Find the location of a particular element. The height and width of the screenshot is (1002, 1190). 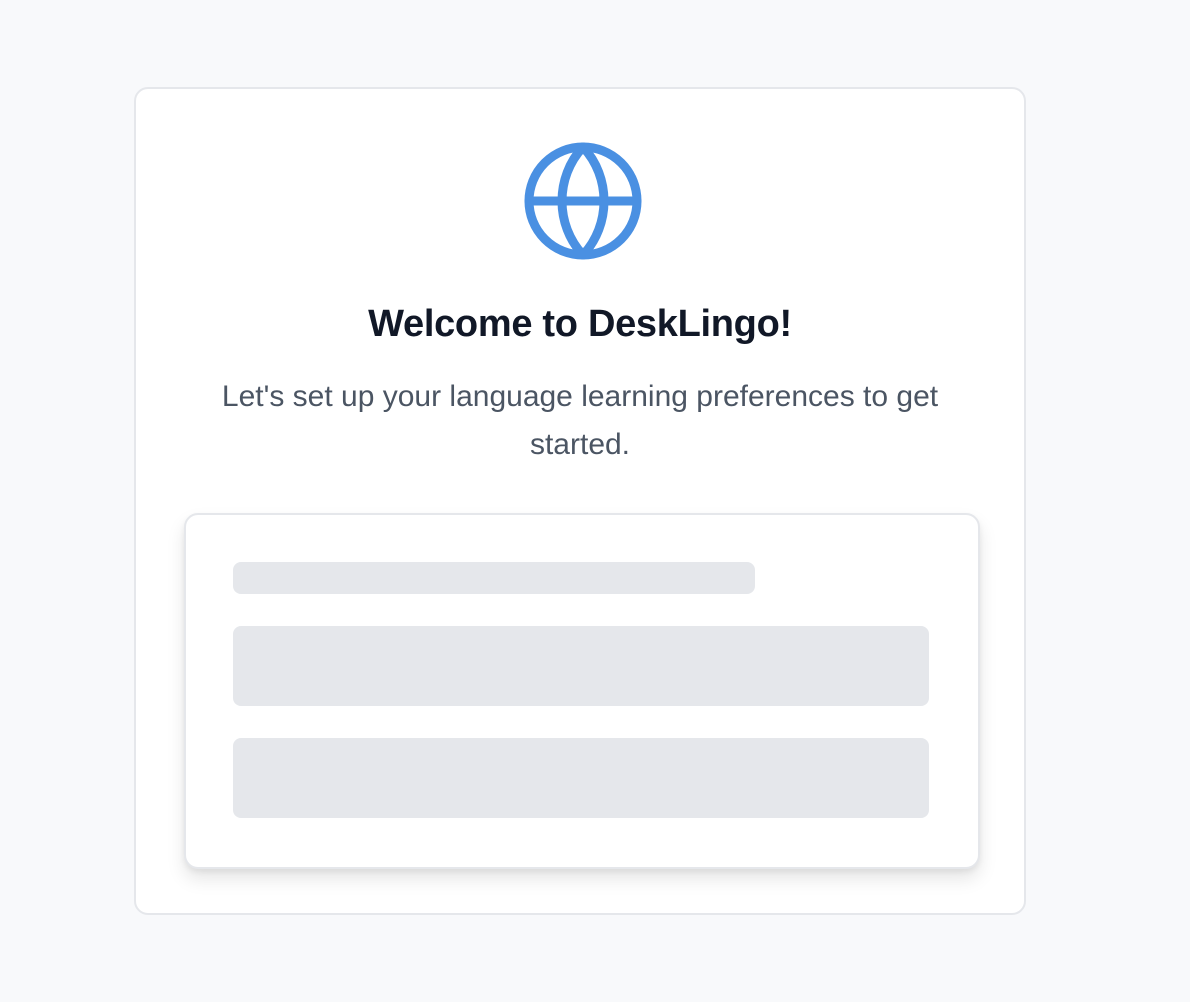

welcome-title: Welcome to DeskLingo! is located at coordinates (580, 324).